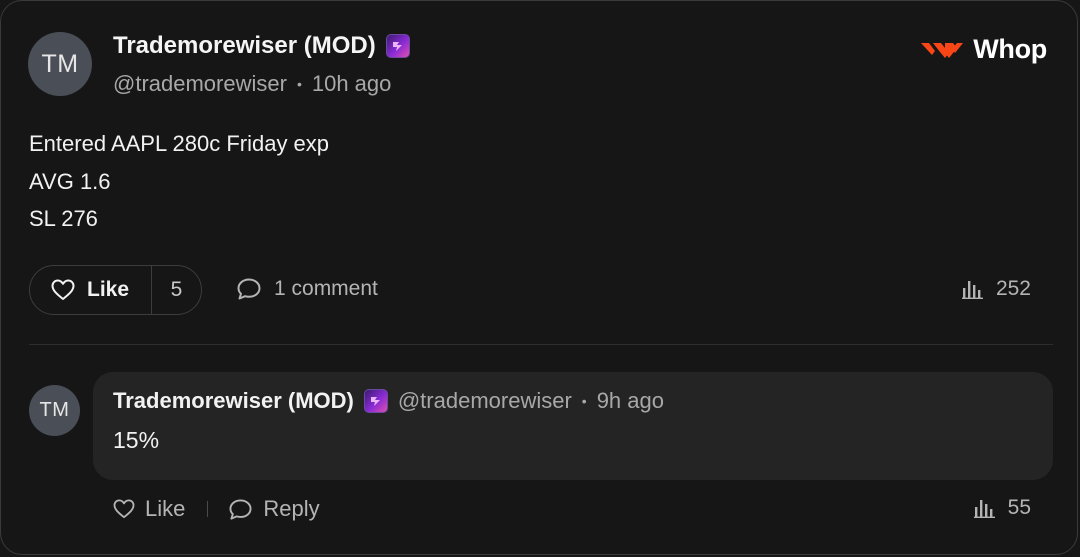  Describe the element at coordinates (1019, 507) in the screenshot. I see `comment-view-count: 55` at that location.